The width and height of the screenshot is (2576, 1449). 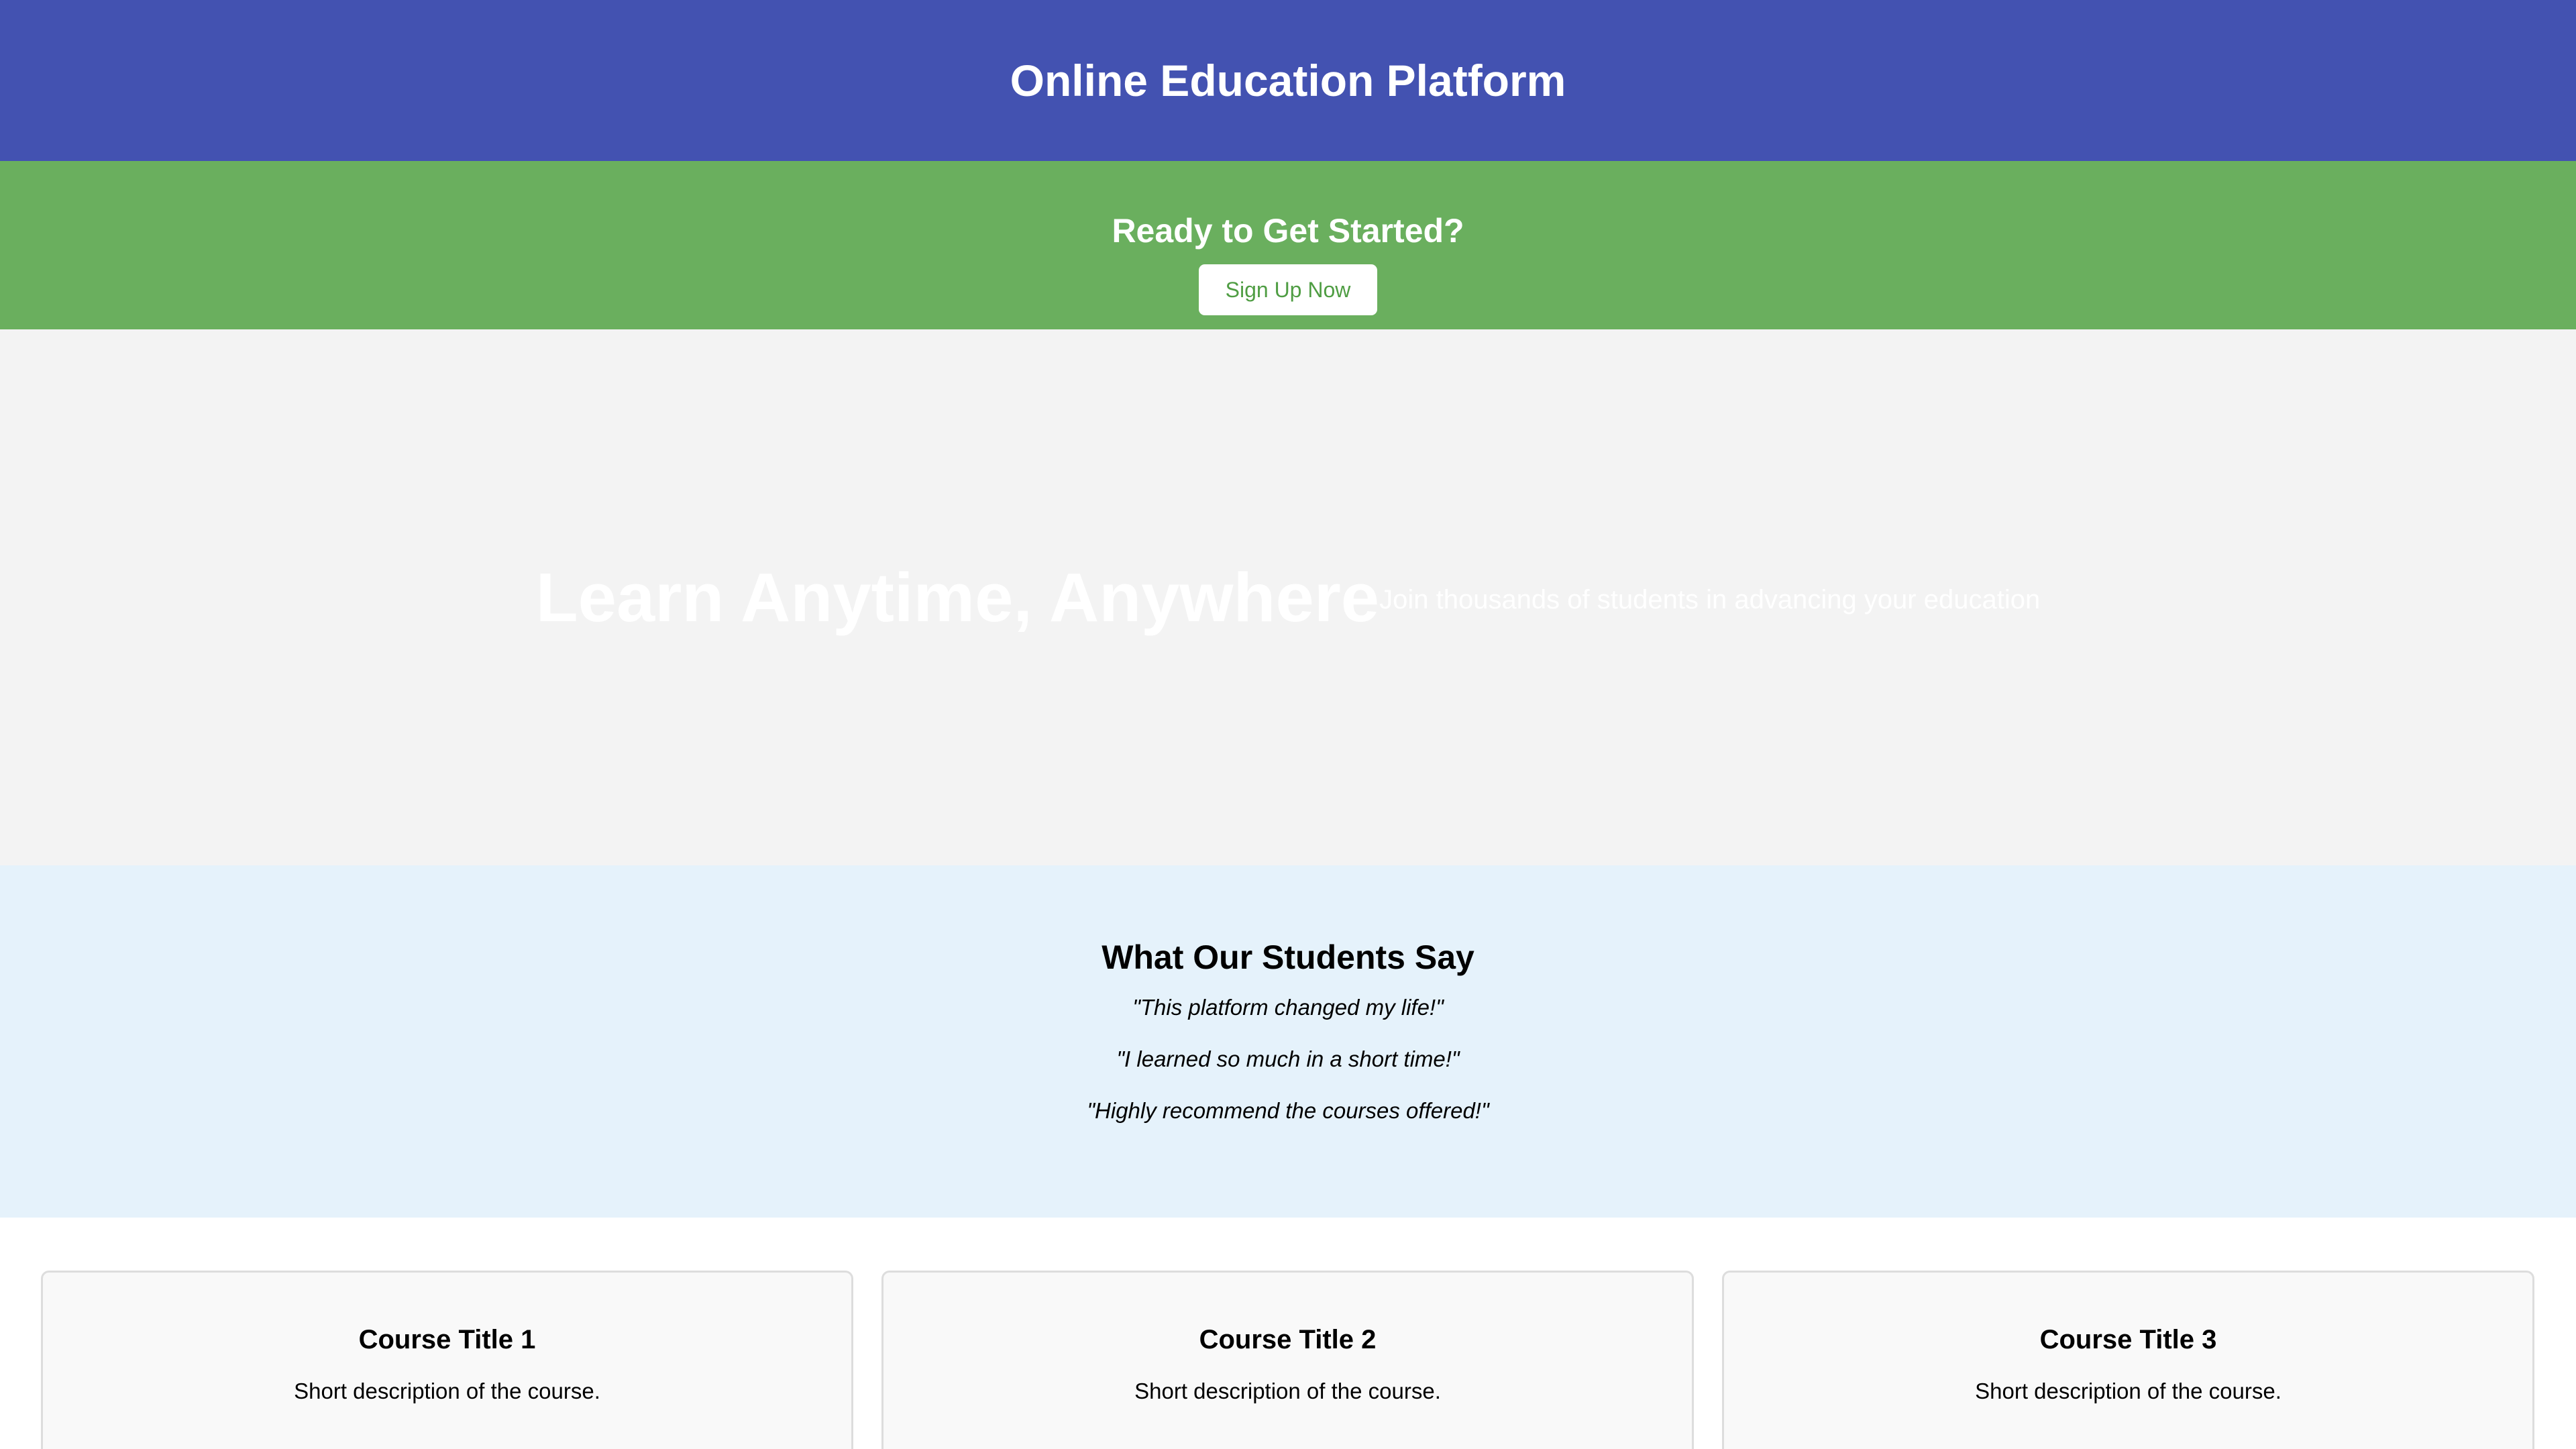 I want to click on testimonials-title: What Our Students Say, so click(x=1288, y=957).